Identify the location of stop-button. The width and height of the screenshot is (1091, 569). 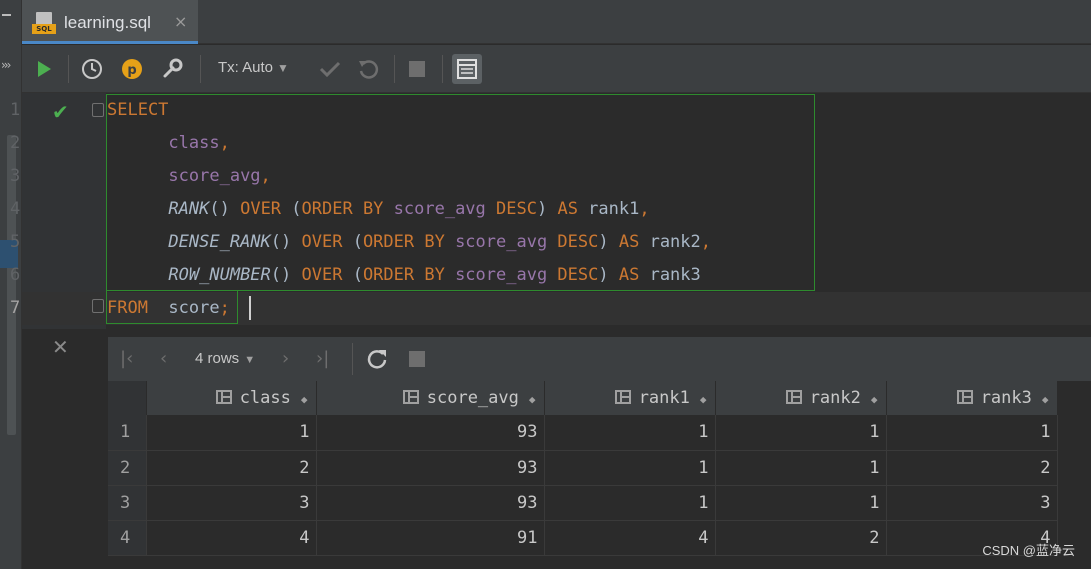
(417, 69).